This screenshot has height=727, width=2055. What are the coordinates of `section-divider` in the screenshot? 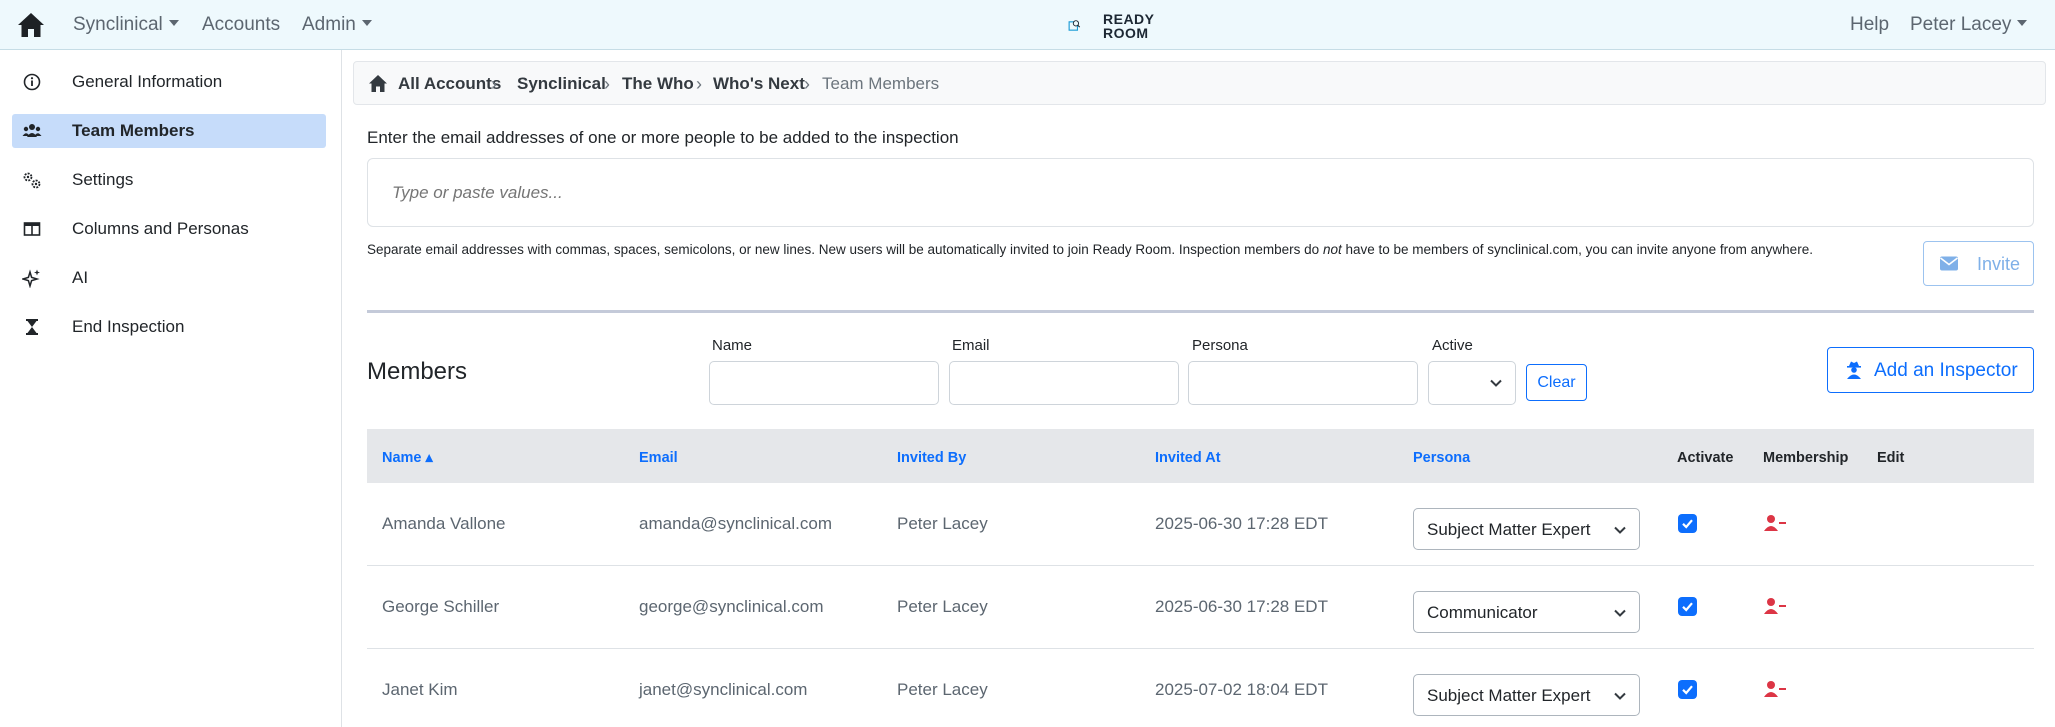 It's located at (1200, 311).